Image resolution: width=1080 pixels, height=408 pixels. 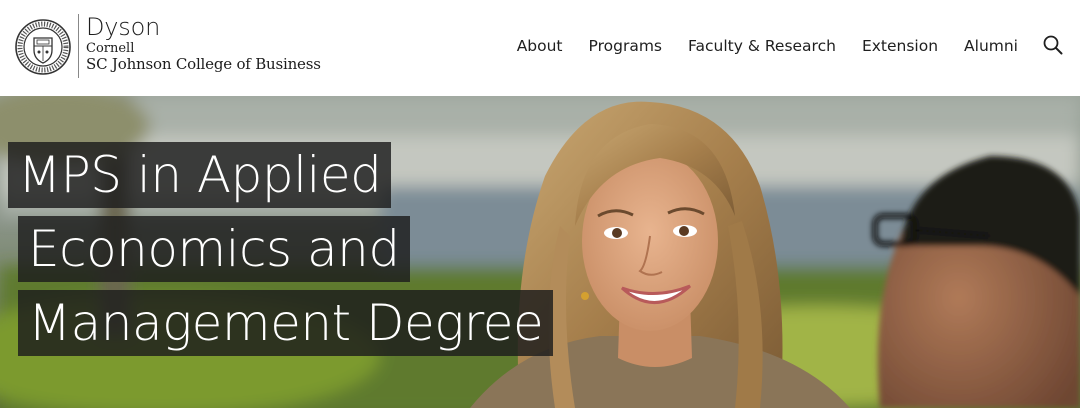 What do you see at coordinates (200, 175) in the screenshot?
I see `headline-line-1: MPS in Applied` at bounding box center [200, 175].